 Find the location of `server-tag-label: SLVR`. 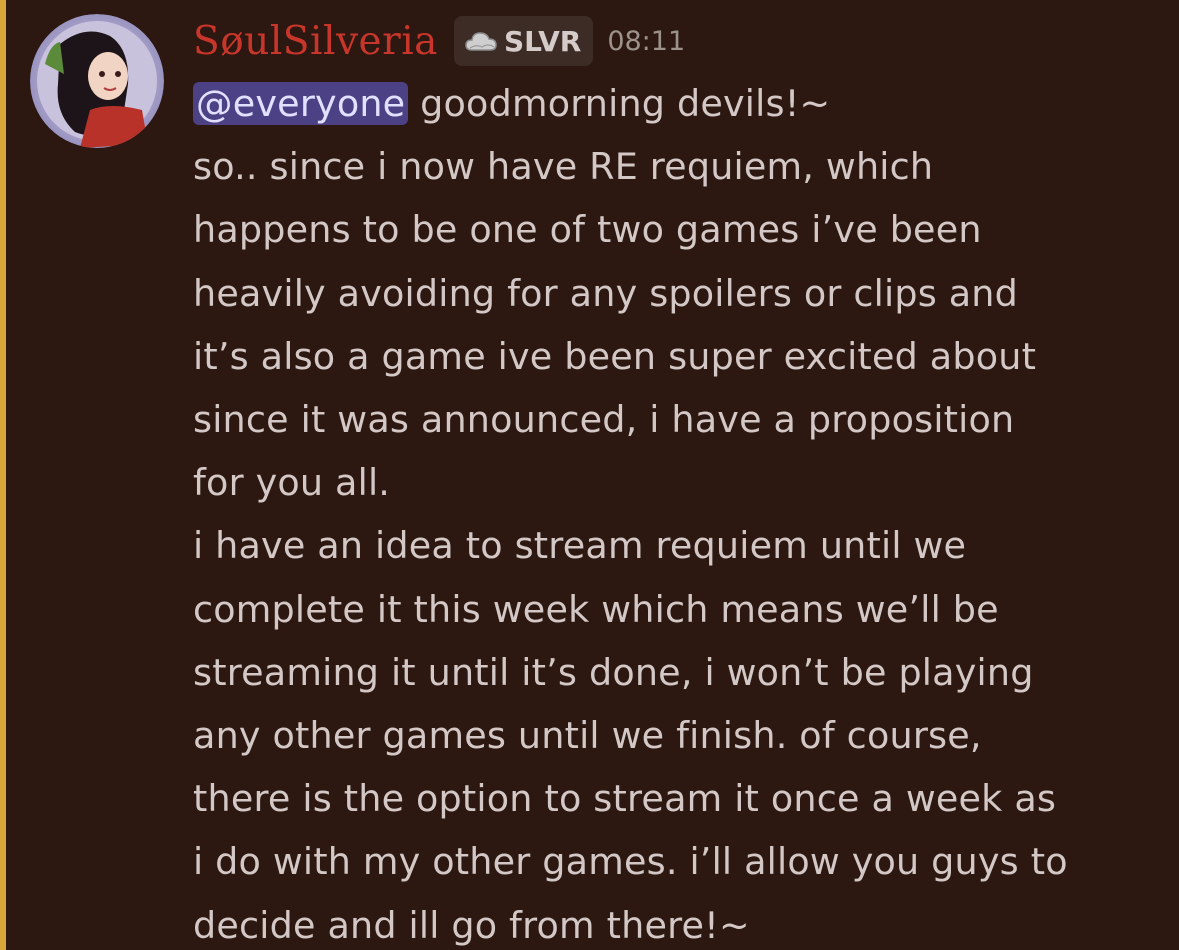

server-tag-label: SLVR is located at coordinates (542, 41).